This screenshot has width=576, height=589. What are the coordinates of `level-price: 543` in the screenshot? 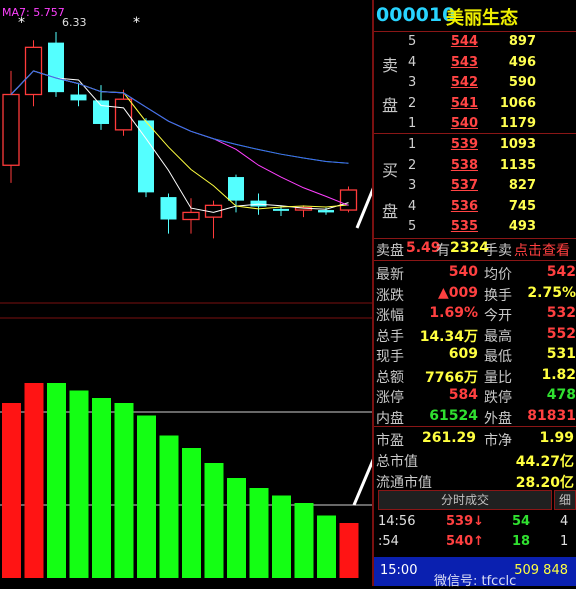 It's located at (464, 62).